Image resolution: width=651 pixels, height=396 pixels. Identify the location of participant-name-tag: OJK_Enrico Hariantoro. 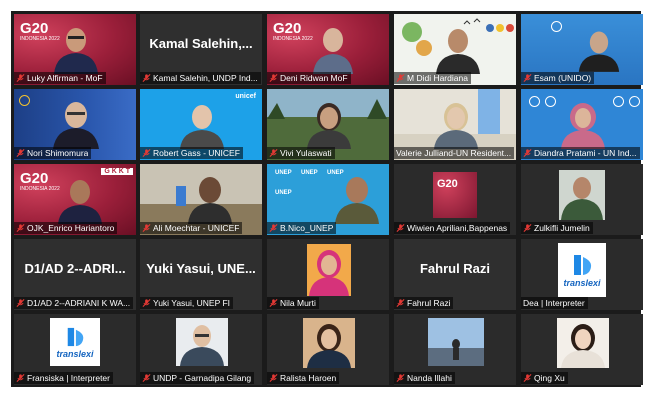
(66, 228).